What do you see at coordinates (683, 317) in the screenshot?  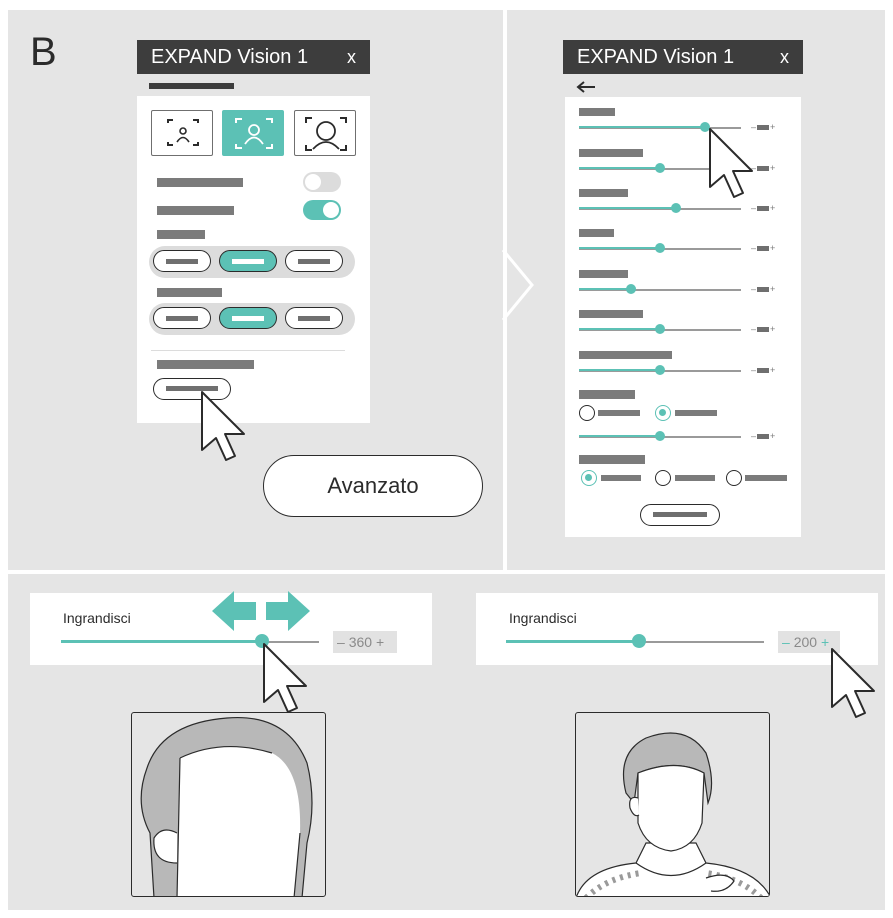 I see `advanced-settings-card: – + – + – + – + – + – + – + – +` at bounding box center [683, 317].